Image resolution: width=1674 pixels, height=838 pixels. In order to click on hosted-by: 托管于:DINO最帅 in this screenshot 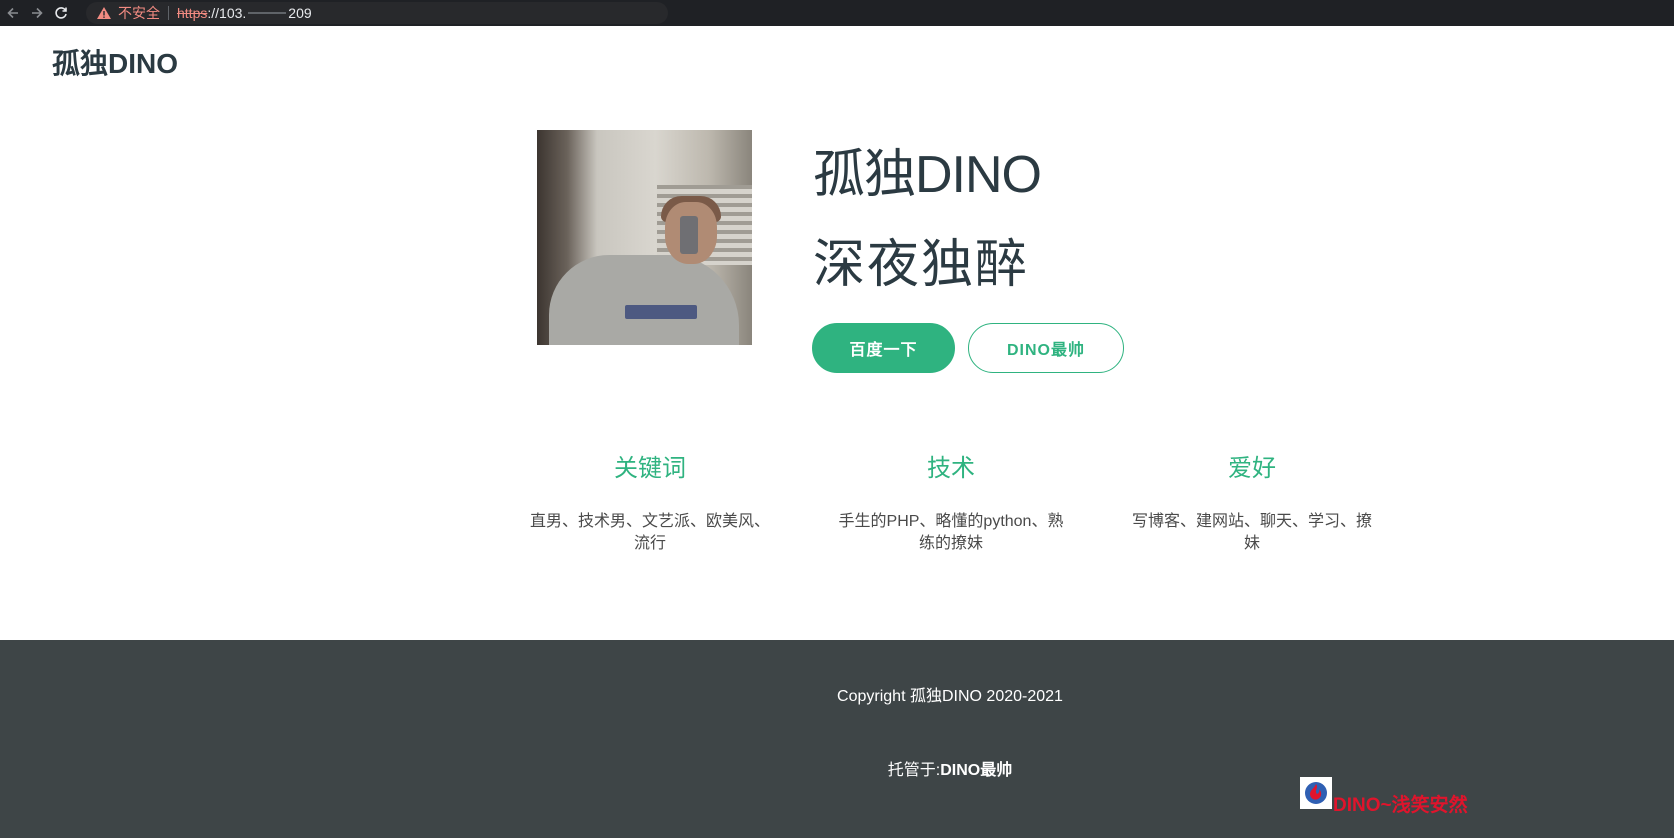, I will do `click(837, 768)`.